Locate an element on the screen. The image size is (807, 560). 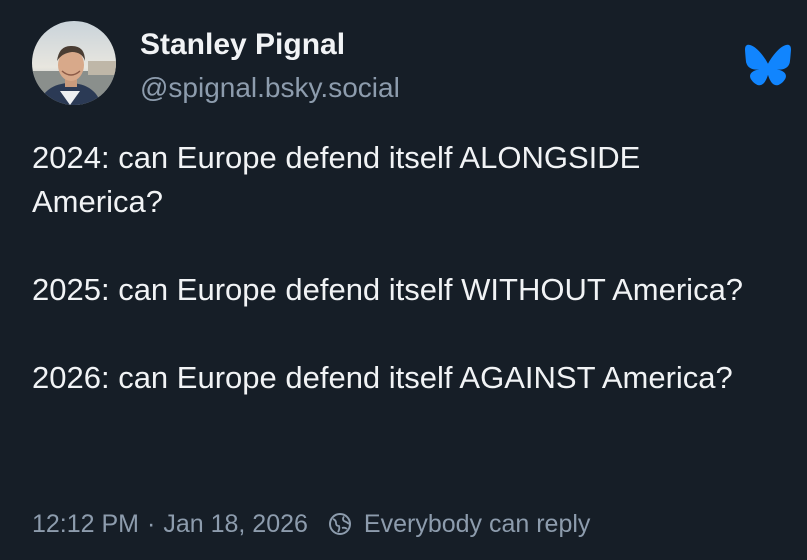
user-handle: @spignal.bsky.social is located at coordinates (270, 88).